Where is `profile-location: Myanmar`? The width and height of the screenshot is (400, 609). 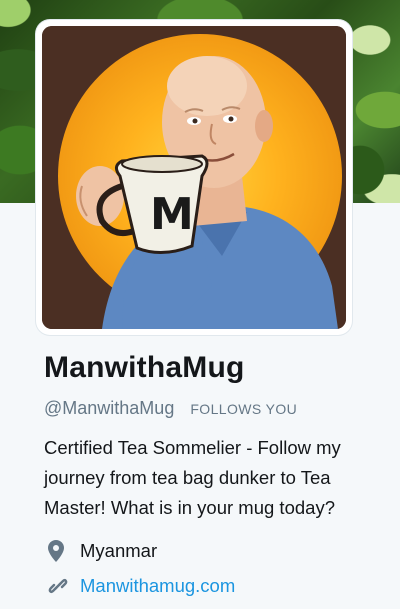
profile-location: Myanmar is located at coordinates (102, 551).